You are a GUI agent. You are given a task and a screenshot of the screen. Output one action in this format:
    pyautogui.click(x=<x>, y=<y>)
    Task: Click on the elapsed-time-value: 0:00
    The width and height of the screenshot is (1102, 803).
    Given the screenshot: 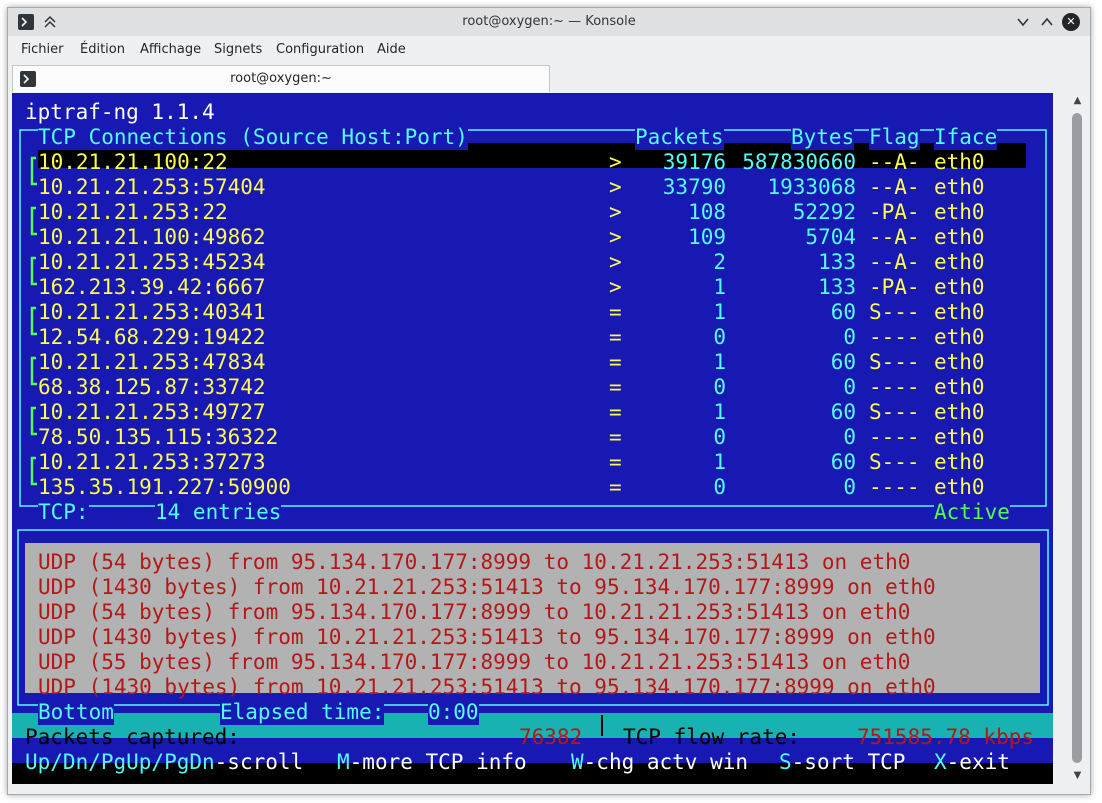 What is the action you would take?
    pyautogui.click(x=453, y=712)
    